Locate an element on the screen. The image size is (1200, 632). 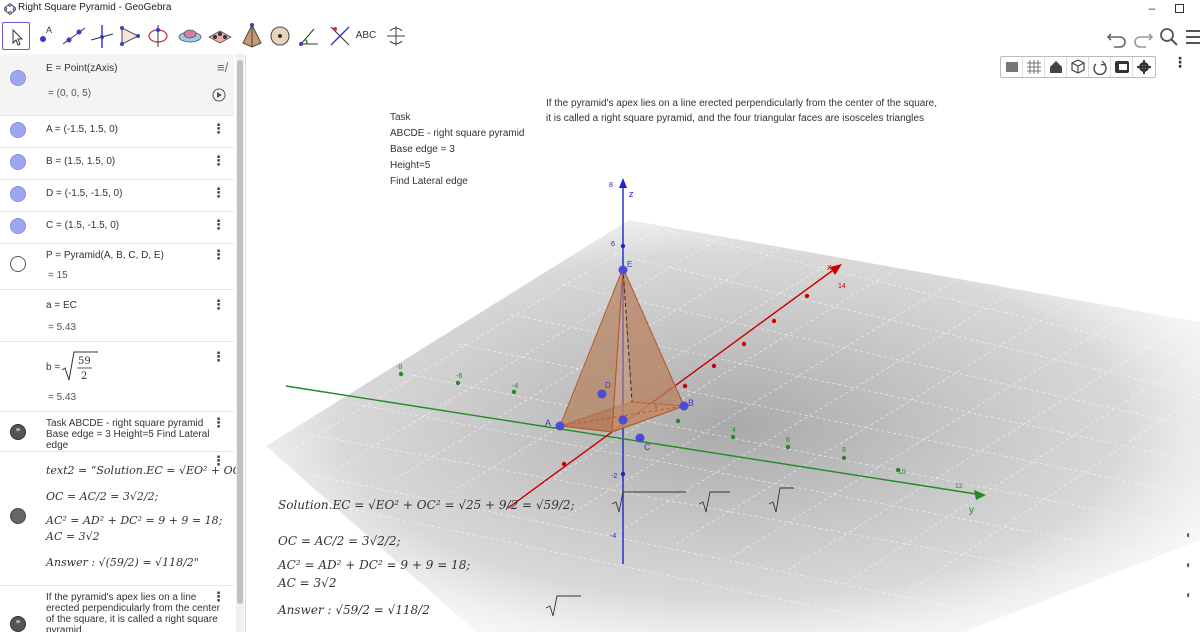
play-circle-icon is located at coordinates (219, 95).